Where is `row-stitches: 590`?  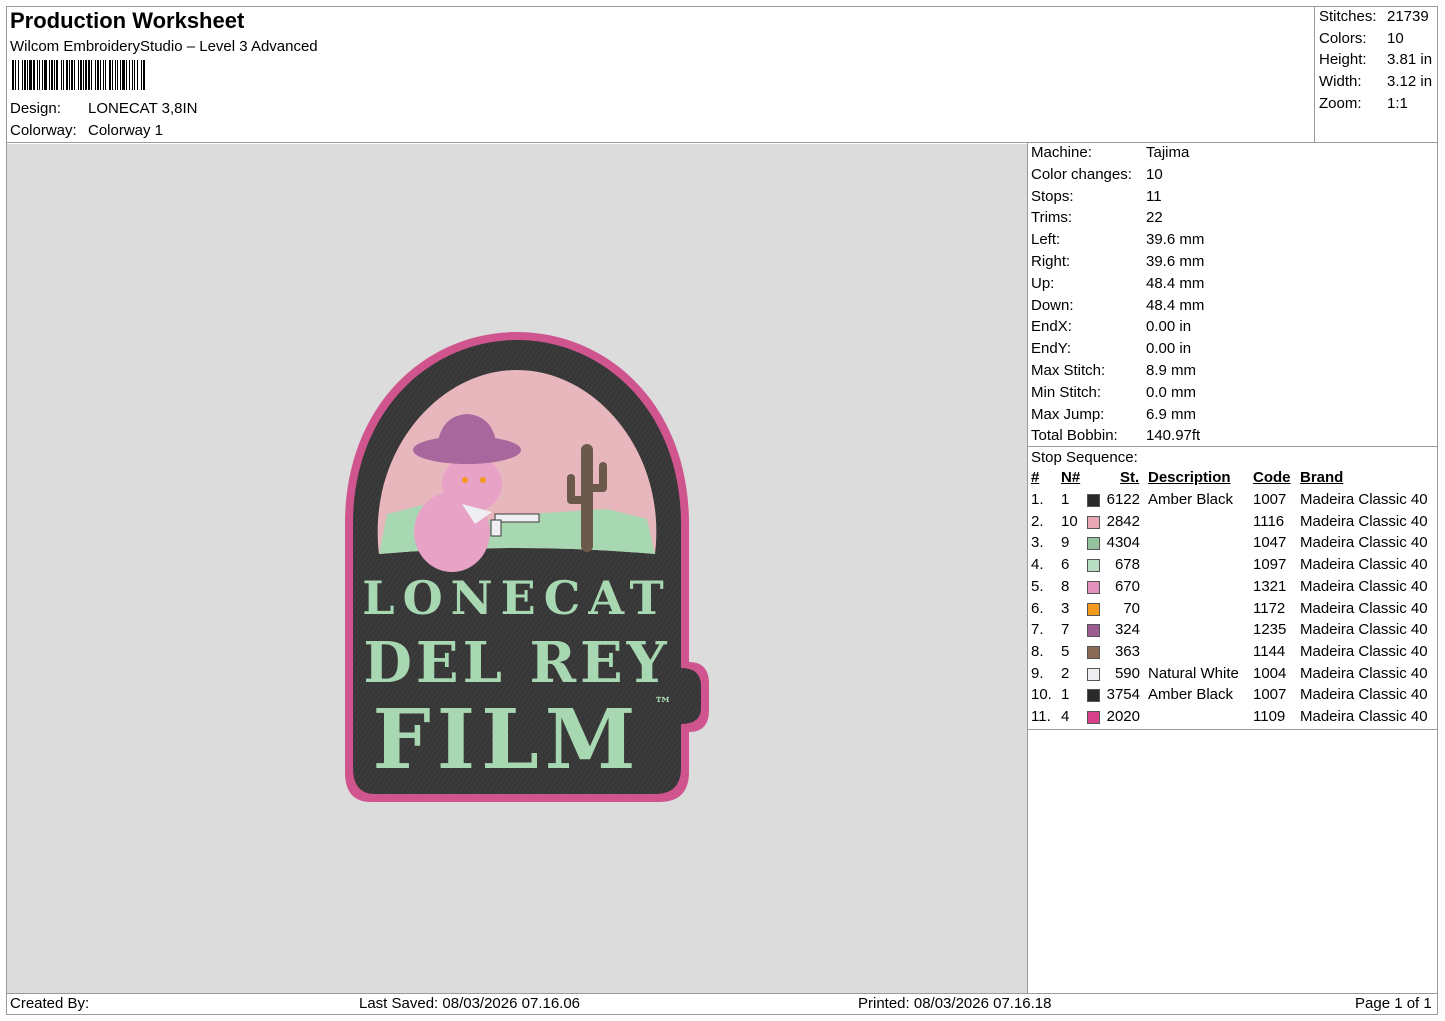
row-stitches: 590 is located at coordinates (1127, 673).